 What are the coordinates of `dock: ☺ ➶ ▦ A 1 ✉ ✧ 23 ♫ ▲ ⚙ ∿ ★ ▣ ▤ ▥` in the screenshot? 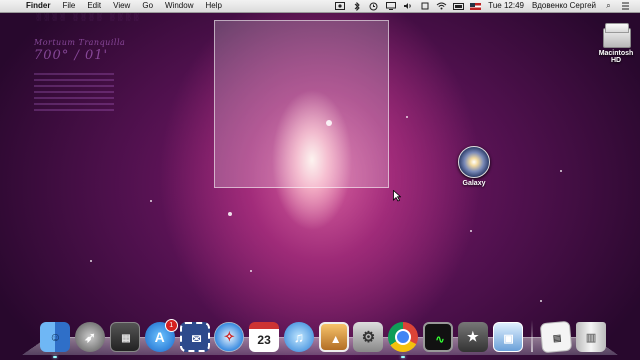 It's located at (323, 335).